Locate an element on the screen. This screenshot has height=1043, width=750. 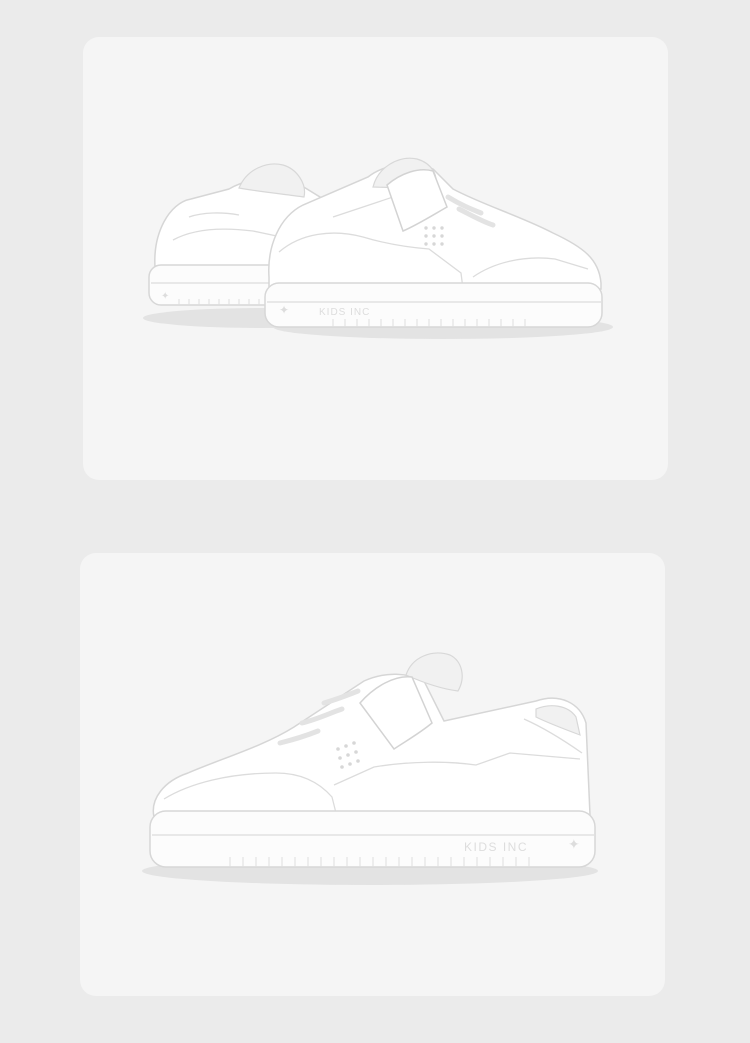
sneaker-pair-illustration: ✦ KIDS INC ✦ is located at coordinates (378, 248).